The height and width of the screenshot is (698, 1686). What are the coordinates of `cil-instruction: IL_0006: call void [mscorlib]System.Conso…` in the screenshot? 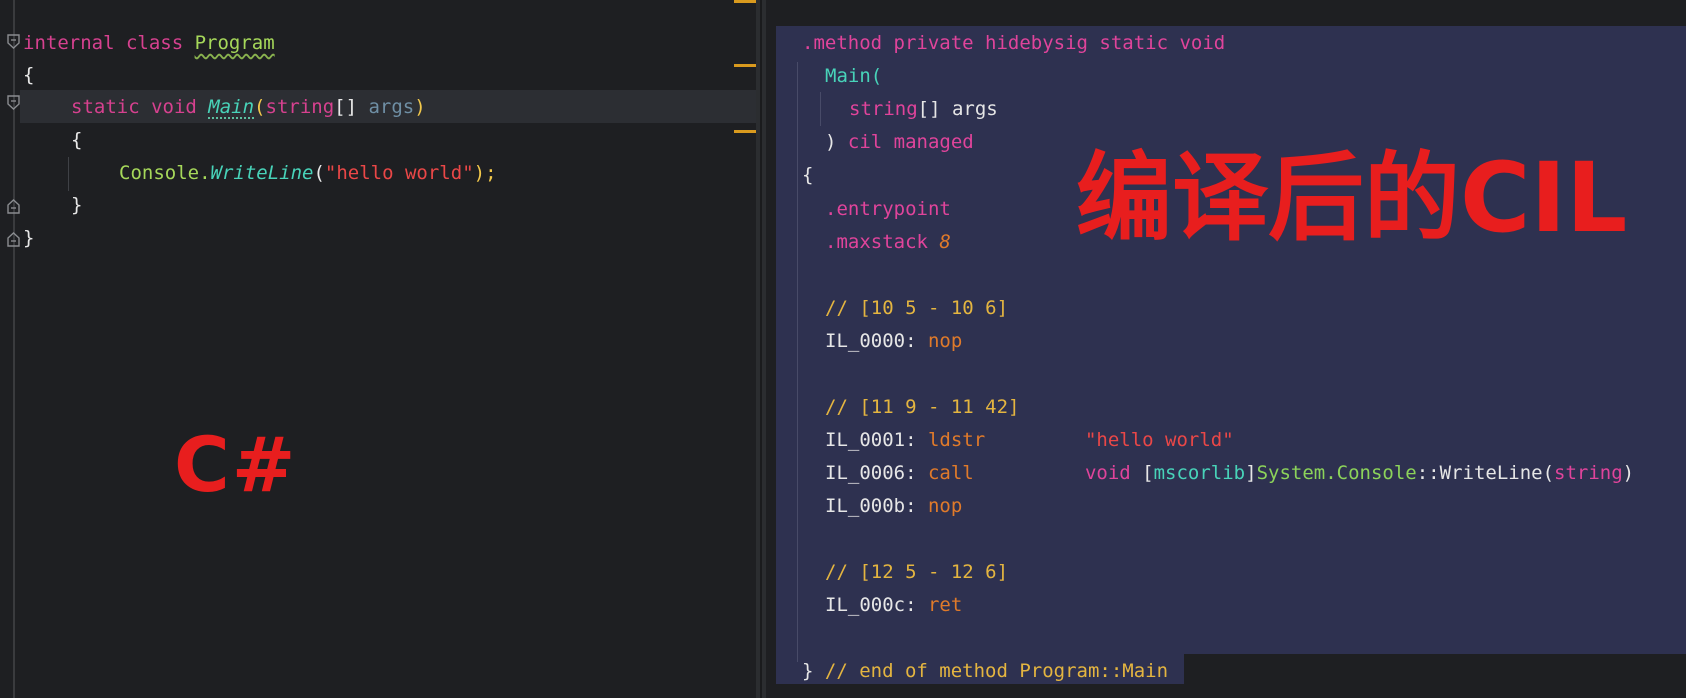 It's located at (1230, 473).